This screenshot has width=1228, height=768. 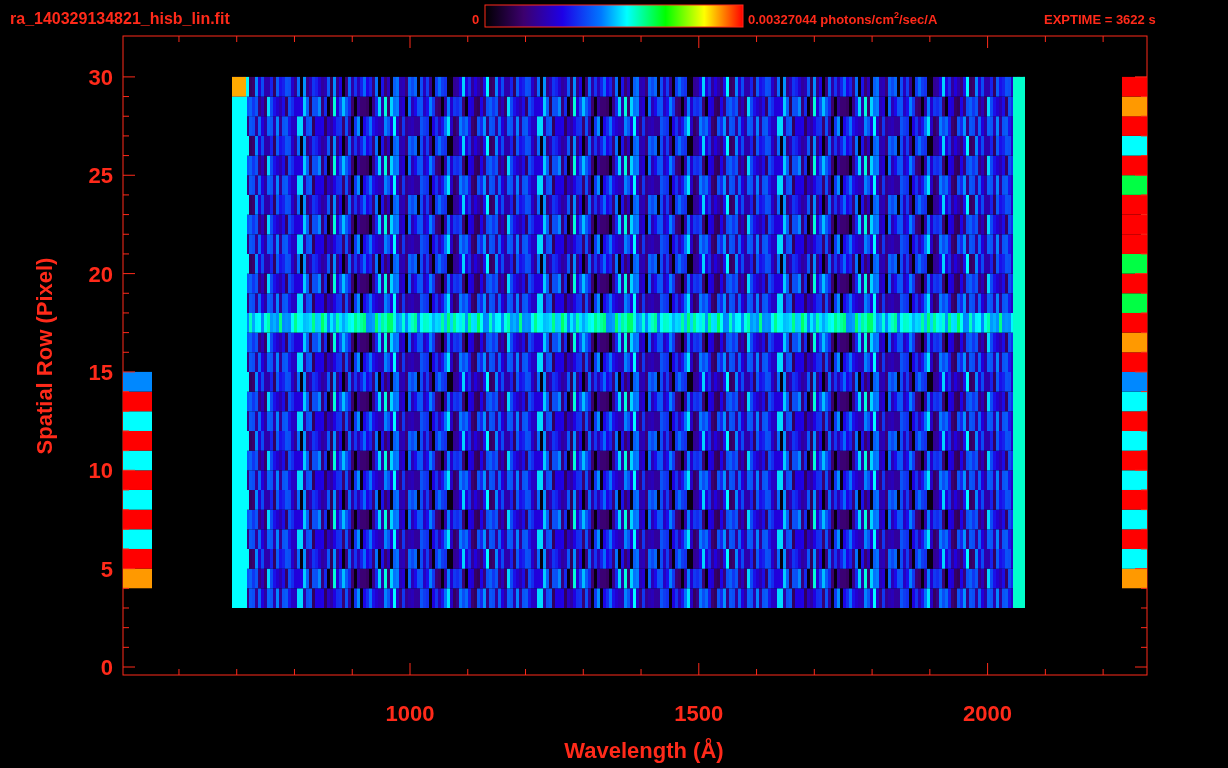 What do you see at coordinates (106, 569) in the screenshot?
I see `y-tick-label: 5` at bounding box center [106, 569].